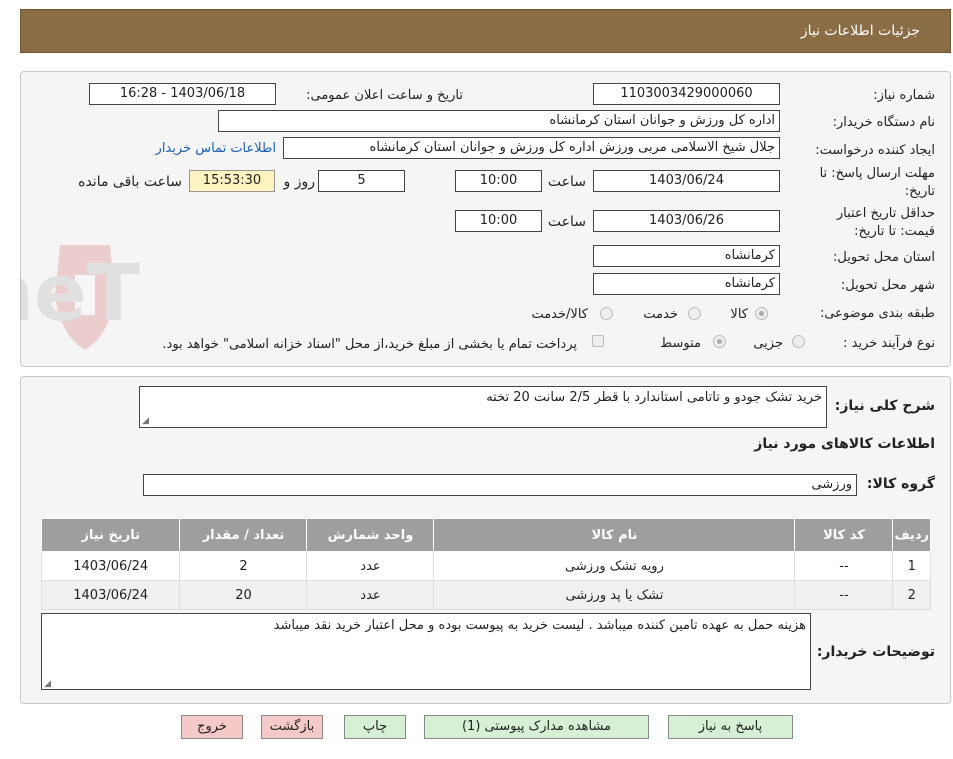  I want to click on table-row: 1 -- رویه تشک ورزشی عدد 2 1403/06/24, so click(485, 566).